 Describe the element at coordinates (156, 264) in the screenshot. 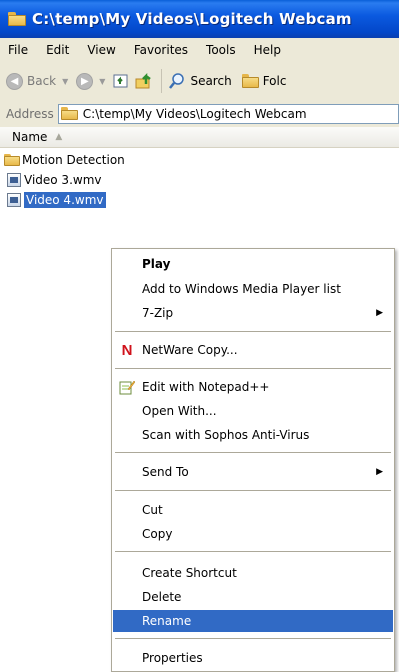

I see `menu-item-label: Play` at that location.